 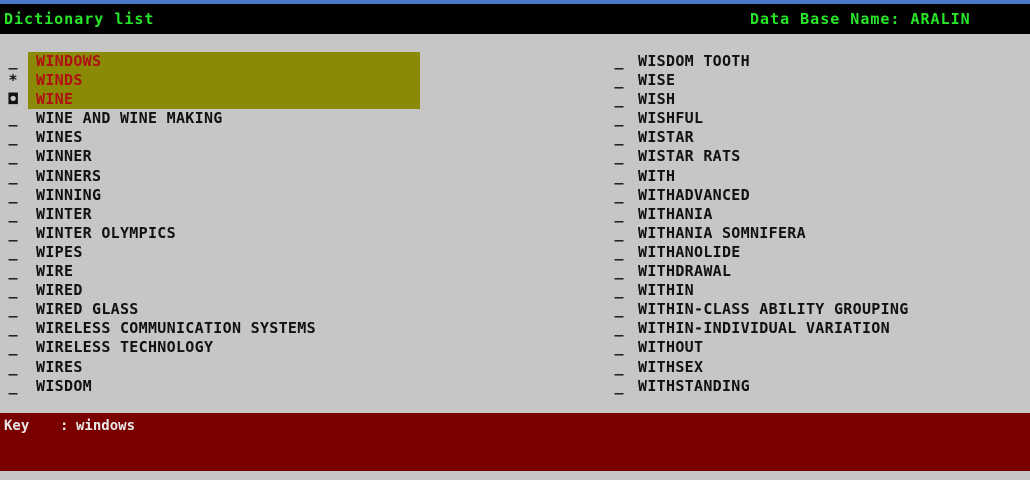 I want to click on list-item: _ WITHANIA SOMNIFERA, so click(x=820, y=233).